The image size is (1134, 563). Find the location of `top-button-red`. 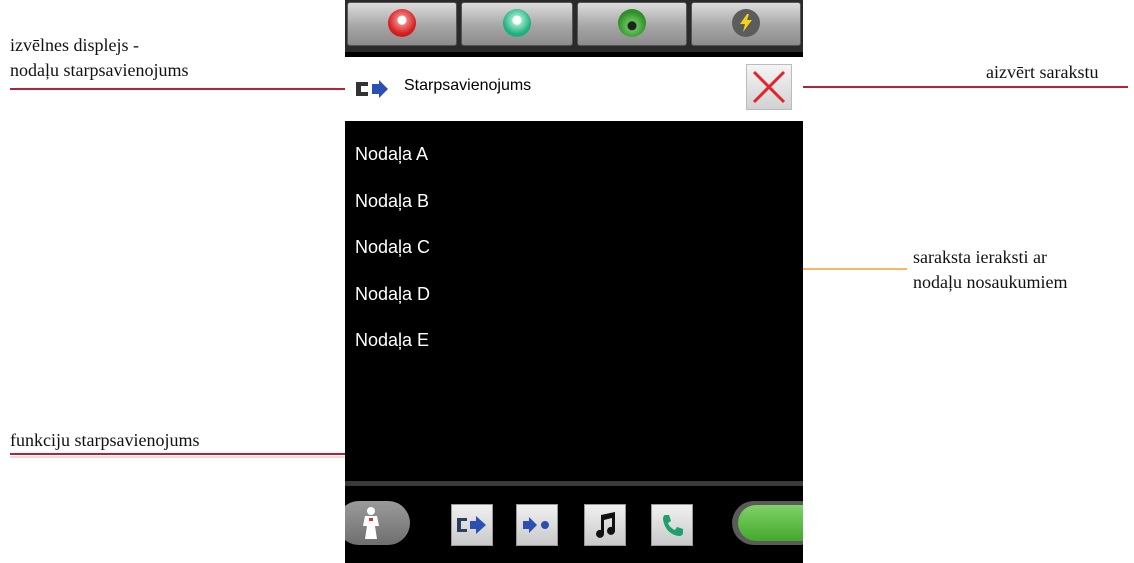

top-button-red is located at coordinates (402, 24).